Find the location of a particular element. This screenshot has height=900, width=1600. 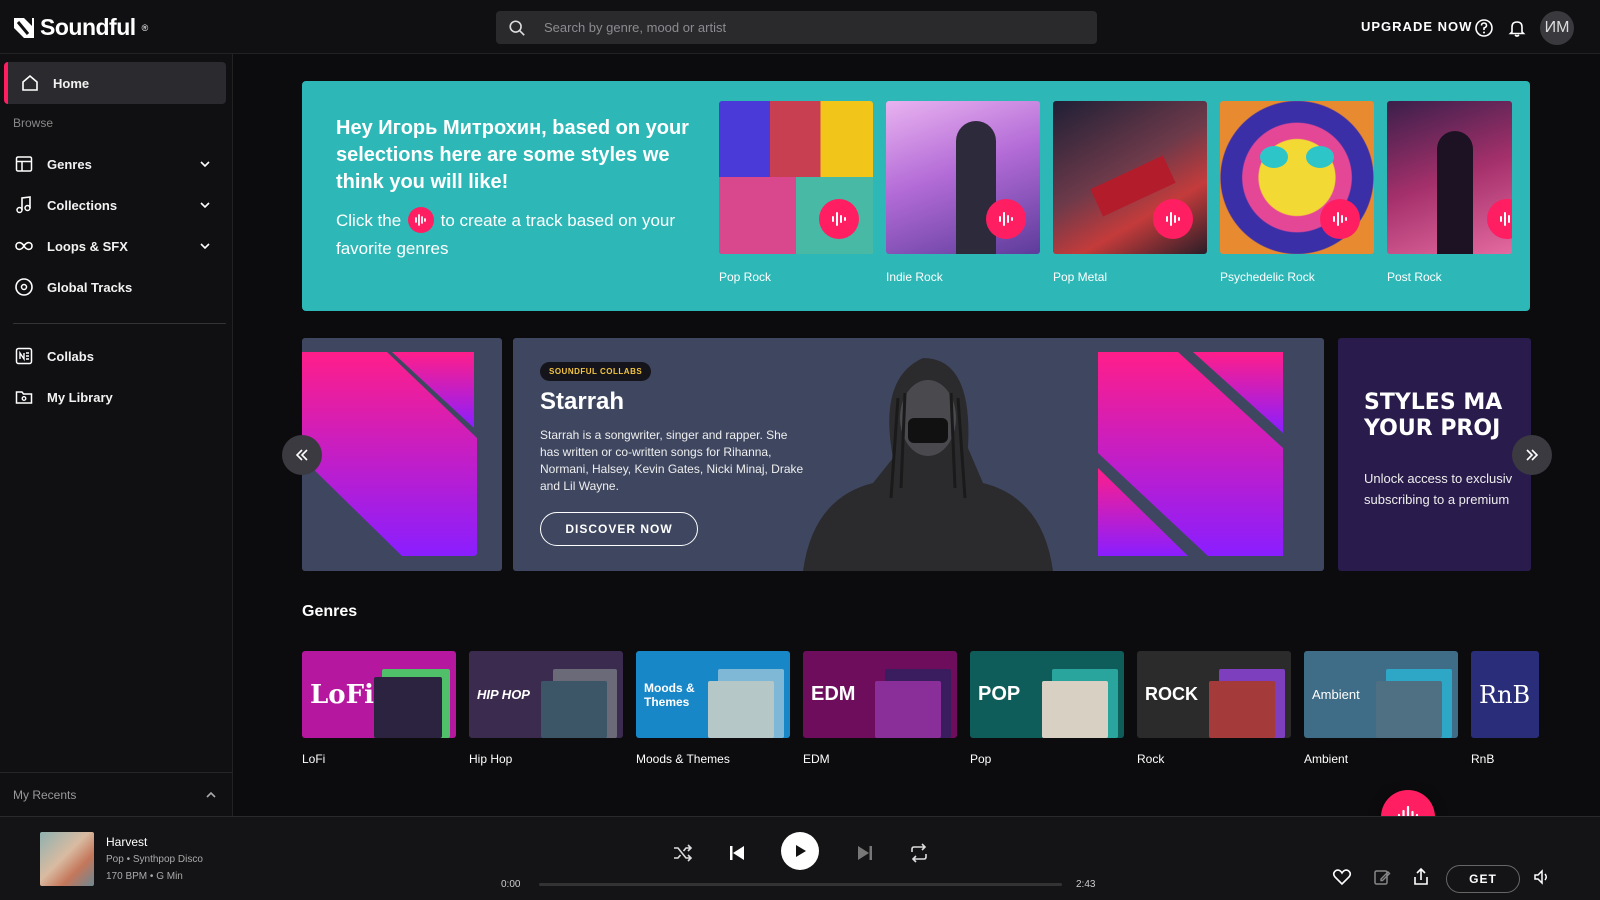

sidebar-item-label: Collections is located at coordinates (82, 205).